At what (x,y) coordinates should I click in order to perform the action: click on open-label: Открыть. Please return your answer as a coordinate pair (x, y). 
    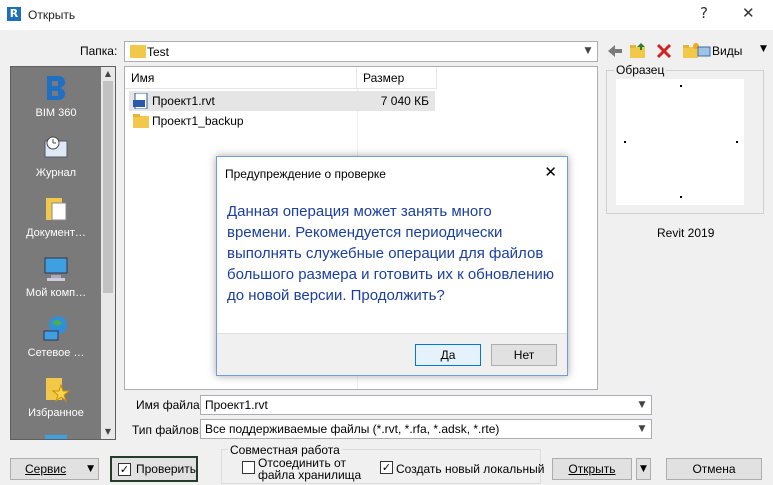
    Looking at the image, I should click on (592, 469).